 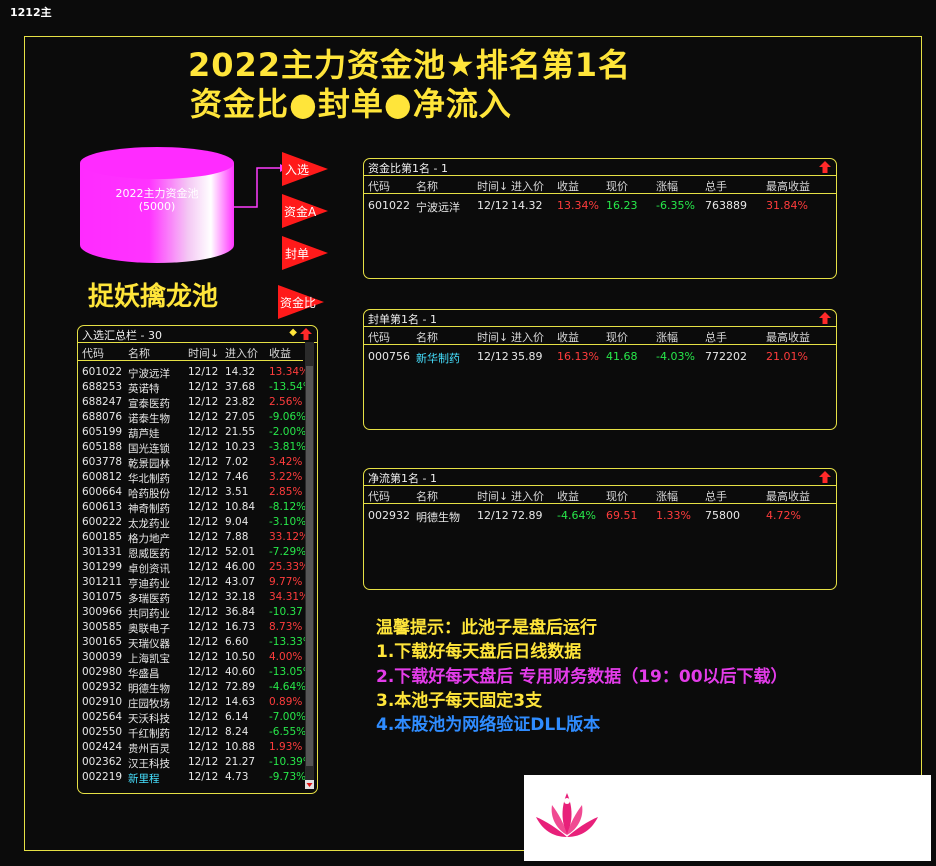 I want to click on flag-fund-ratio: 资金比, so click(x=301, y=302).